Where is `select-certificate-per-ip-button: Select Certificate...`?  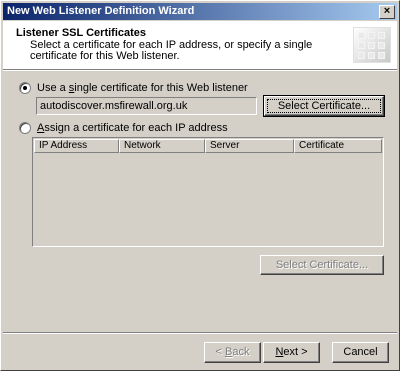 select-certificate-per-ip-button: Select Certificate... is located at coordinates (322, 265).